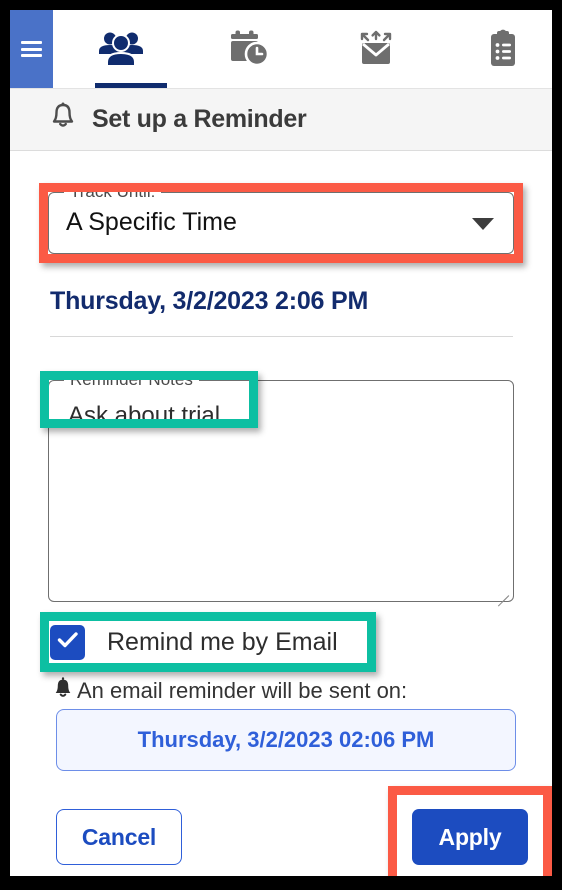 The width and height of the screenshot is (562, 890). I want to click on cancel-button: Cancel, so click(119, 837).